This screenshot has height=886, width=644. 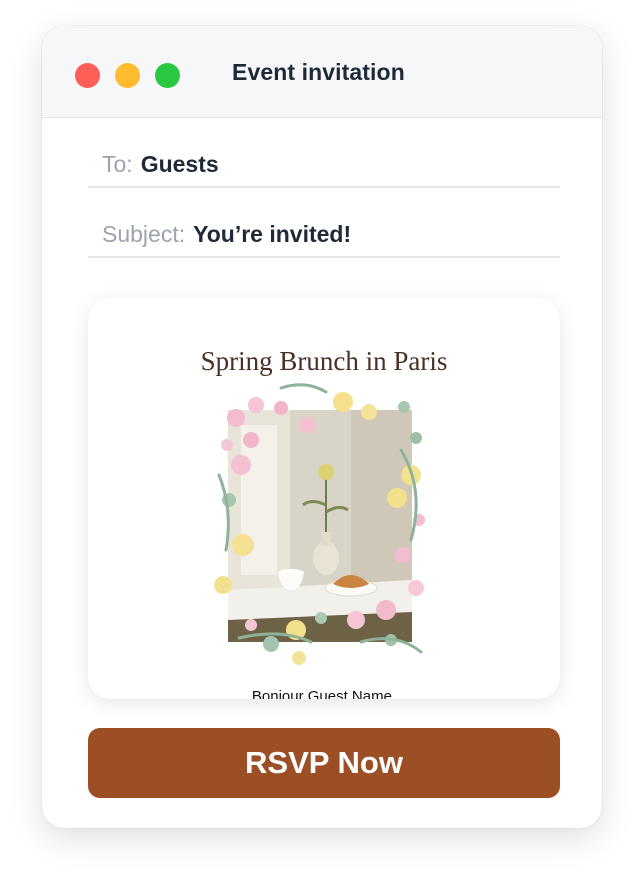 I want to click on card-title: Spring Brunch in Paris, so click(x=324, y=361).